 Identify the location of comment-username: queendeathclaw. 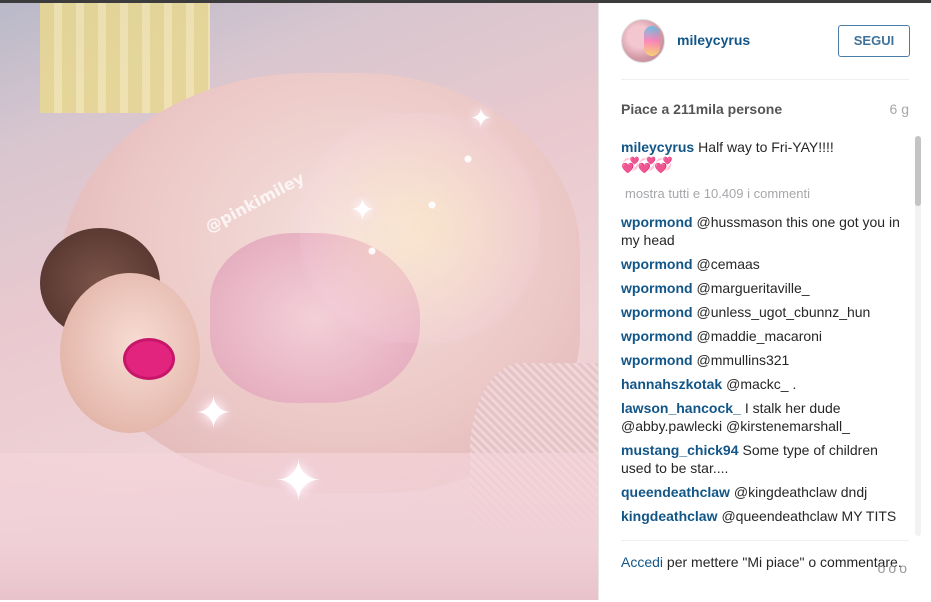
(675, 492).